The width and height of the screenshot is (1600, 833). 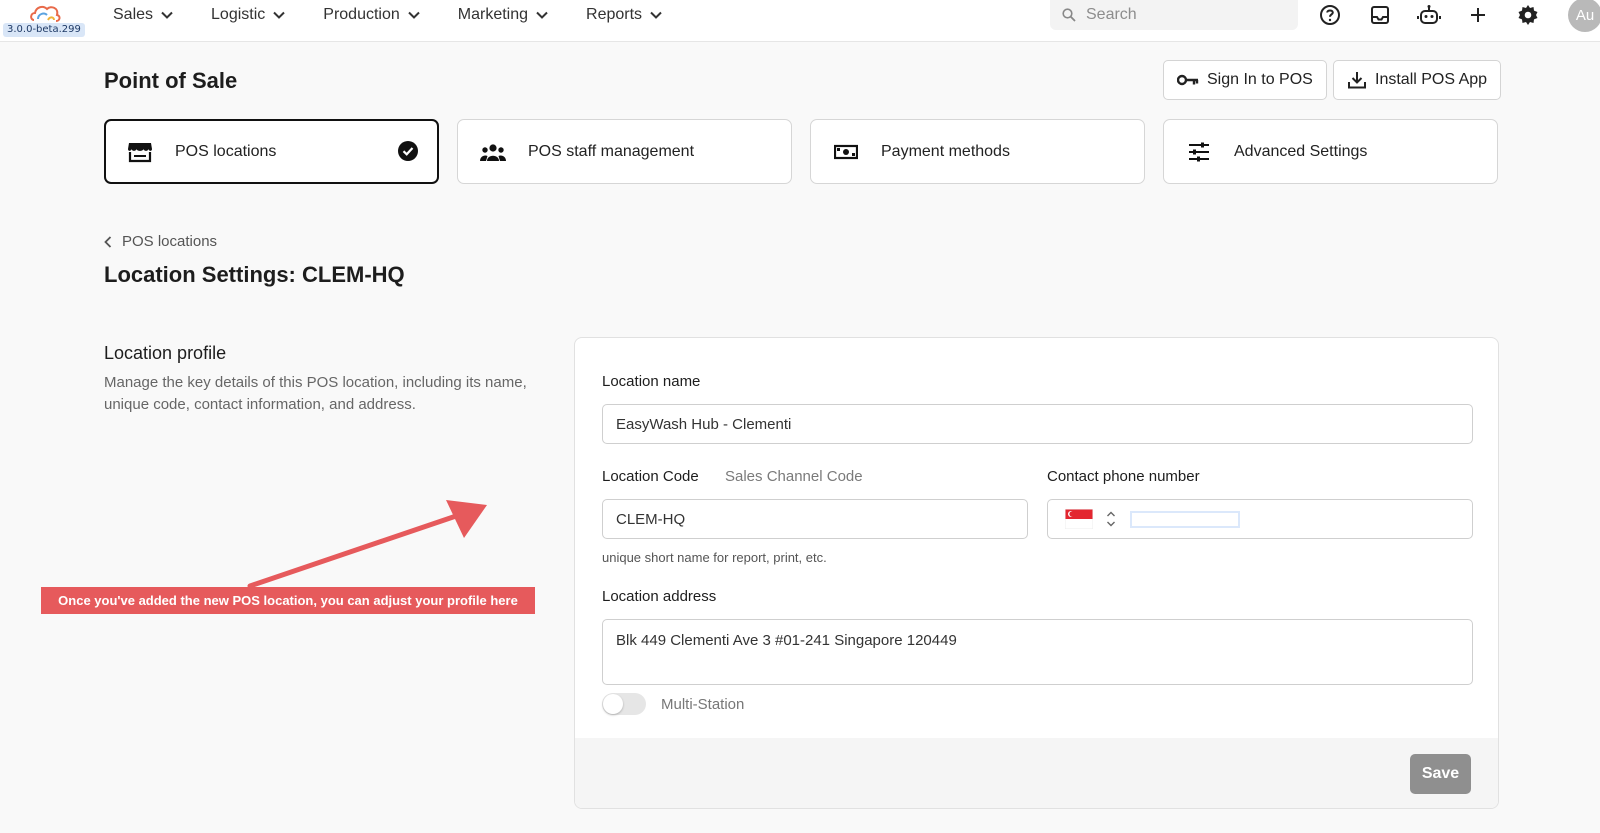 I want to click on app-logo-icon, so click(x=45, y=13).